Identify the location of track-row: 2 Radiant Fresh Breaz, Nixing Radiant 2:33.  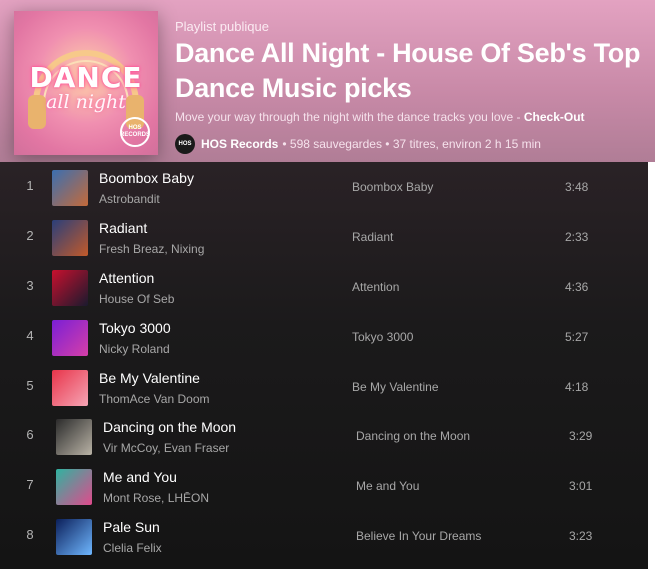
(324, 237).